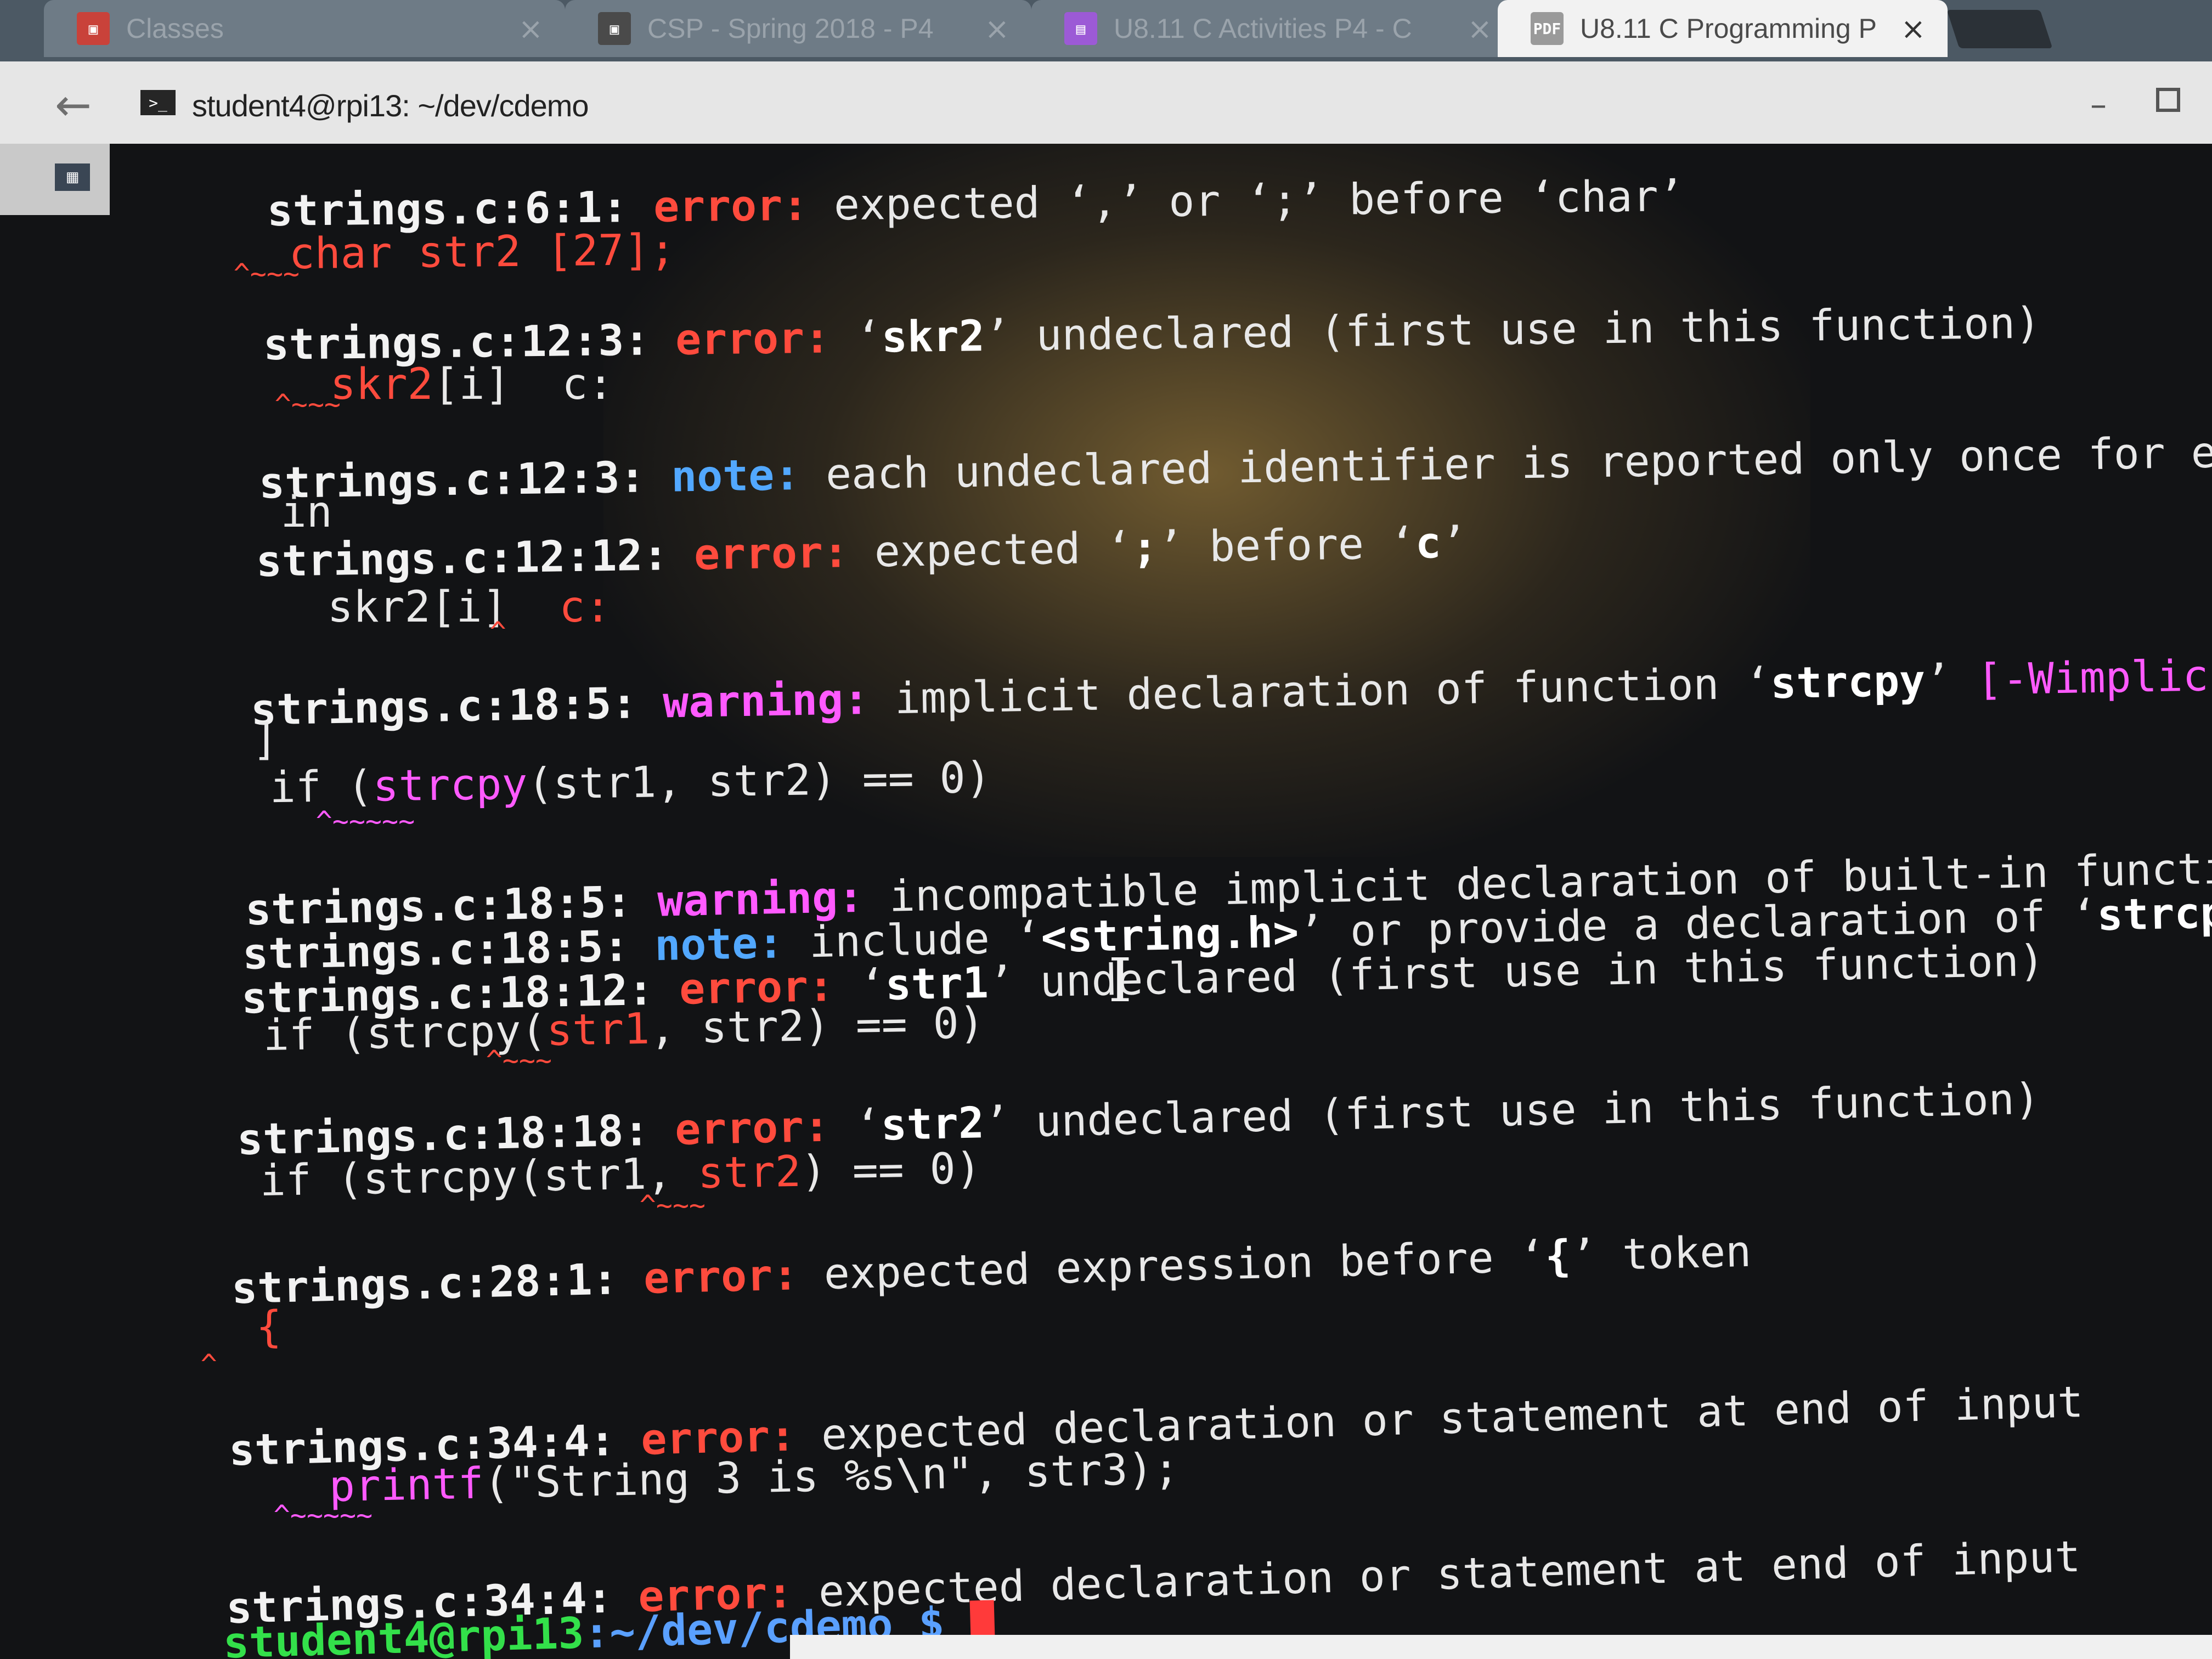 The height and width of the screenshot is (1659, 2212). I want to click on minimize-icon: –, so click(2098, 105).